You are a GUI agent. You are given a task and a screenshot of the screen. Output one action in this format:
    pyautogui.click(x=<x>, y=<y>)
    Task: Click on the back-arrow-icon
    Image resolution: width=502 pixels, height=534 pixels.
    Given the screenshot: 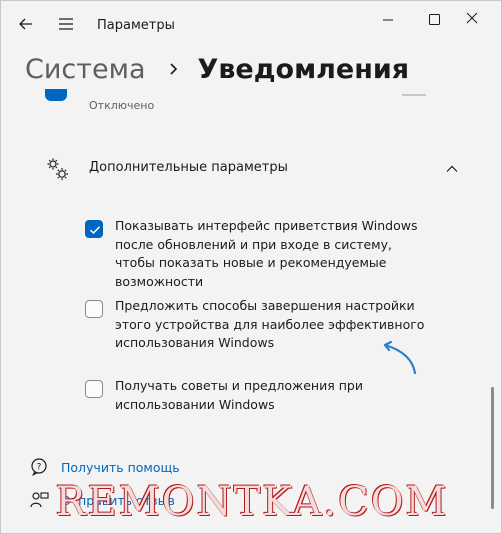 What is the action you would take?
    pyautogui.click(x=26, y=24)
    